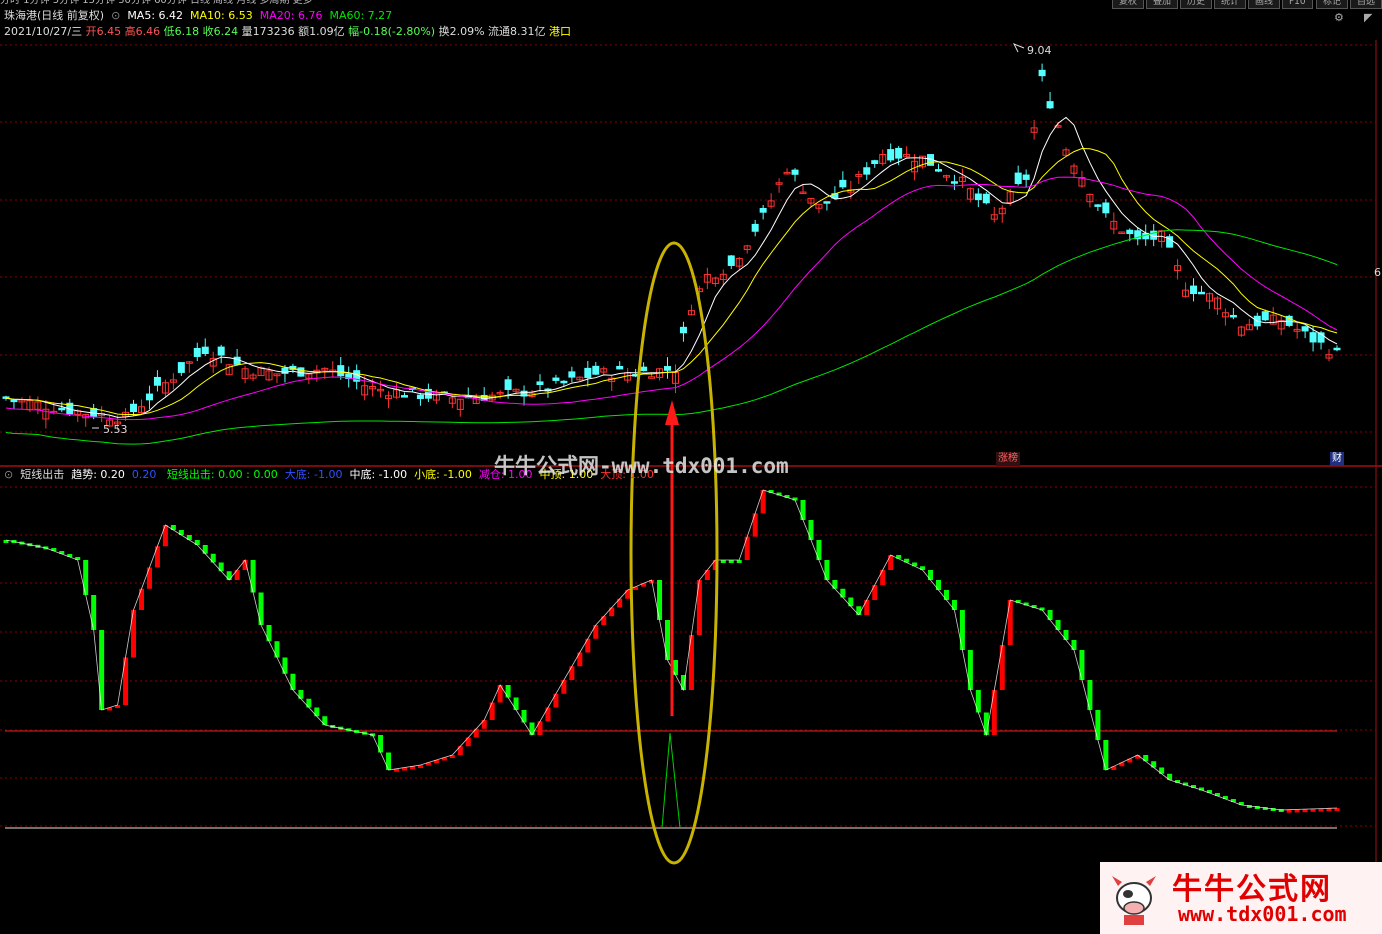 This screenshot has width=1382, height=934. I want to click on indicator-settings-icon: ⊙, so click(10, 474).